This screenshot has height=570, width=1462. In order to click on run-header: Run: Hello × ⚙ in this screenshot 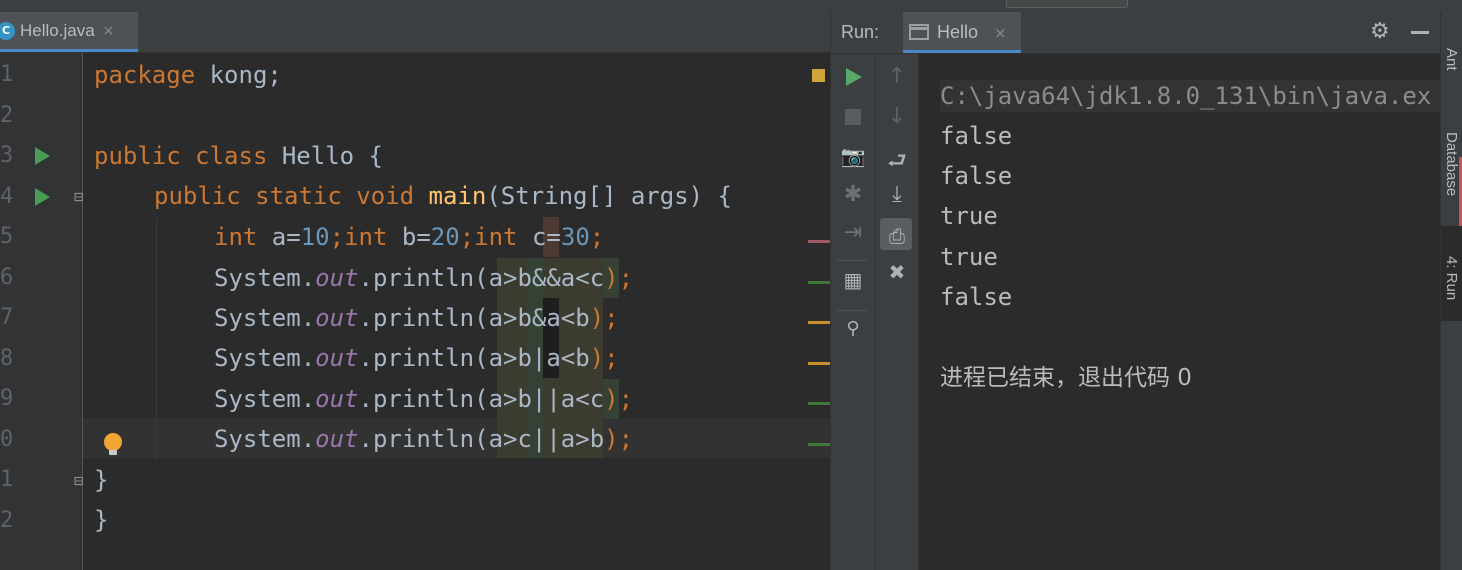, I will do `click(1136, 33)`.